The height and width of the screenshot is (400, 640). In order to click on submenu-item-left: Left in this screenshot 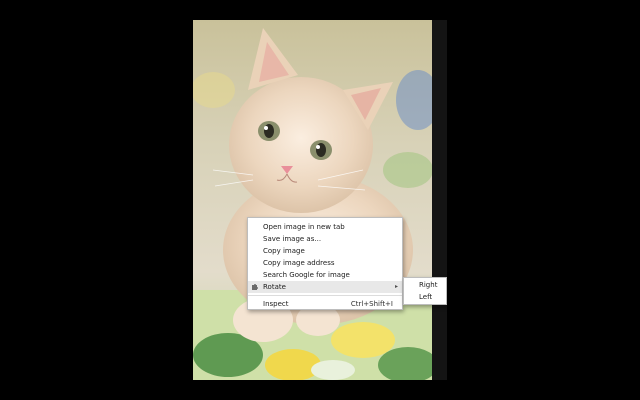, I will do `click(425, 297)`.